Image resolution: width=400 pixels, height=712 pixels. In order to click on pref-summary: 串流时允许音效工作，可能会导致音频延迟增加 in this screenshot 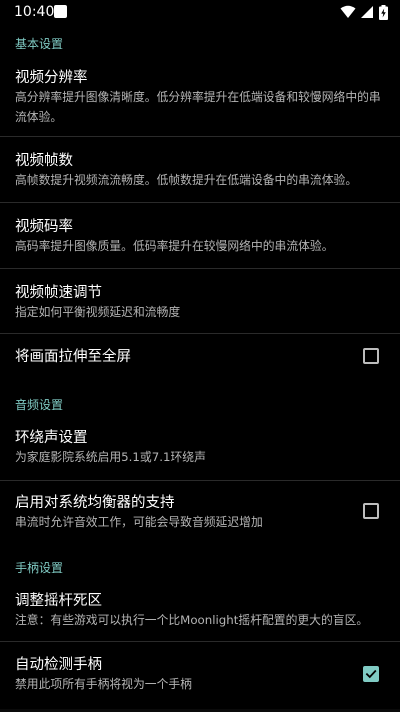, I will do `click(139, 522)`.